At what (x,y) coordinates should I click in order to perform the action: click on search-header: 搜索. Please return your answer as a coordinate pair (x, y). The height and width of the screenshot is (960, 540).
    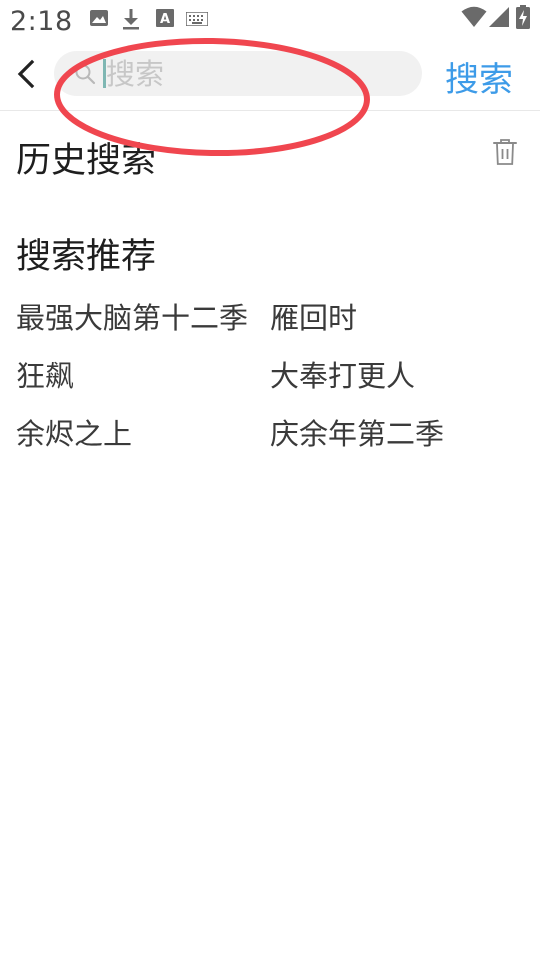
    Looking at the image, I should click on (270, 77).